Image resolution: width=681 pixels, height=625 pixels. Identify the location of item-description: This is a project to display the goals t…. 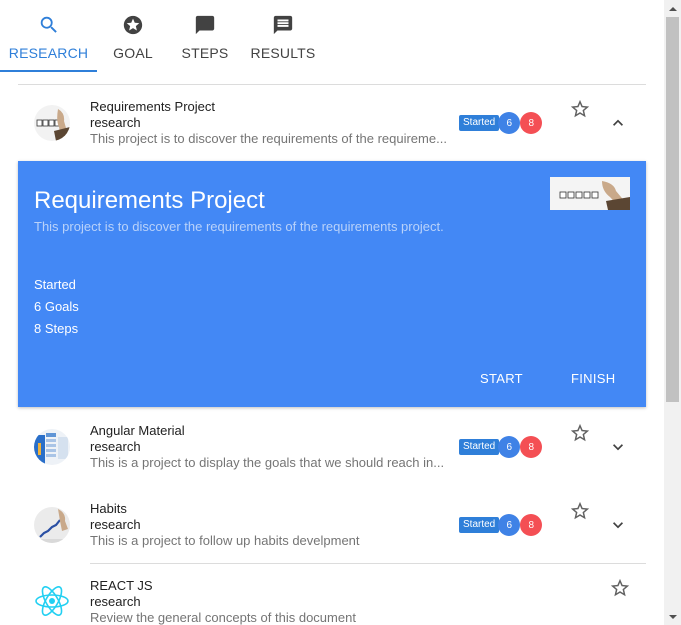
(267, 462).